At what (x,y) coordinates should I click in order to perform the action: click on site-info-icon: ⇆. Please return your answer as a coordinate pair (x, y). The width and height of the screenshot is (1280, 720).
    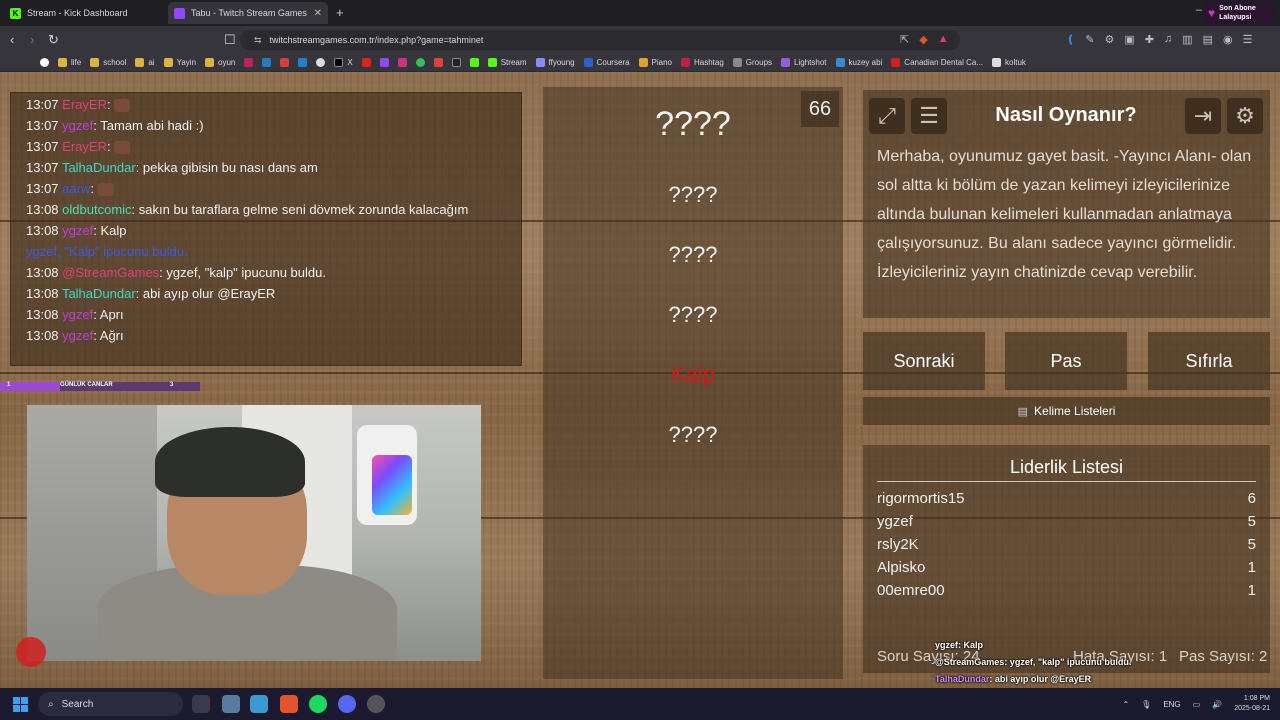
    Looking at the image, I should click on (258, 40).